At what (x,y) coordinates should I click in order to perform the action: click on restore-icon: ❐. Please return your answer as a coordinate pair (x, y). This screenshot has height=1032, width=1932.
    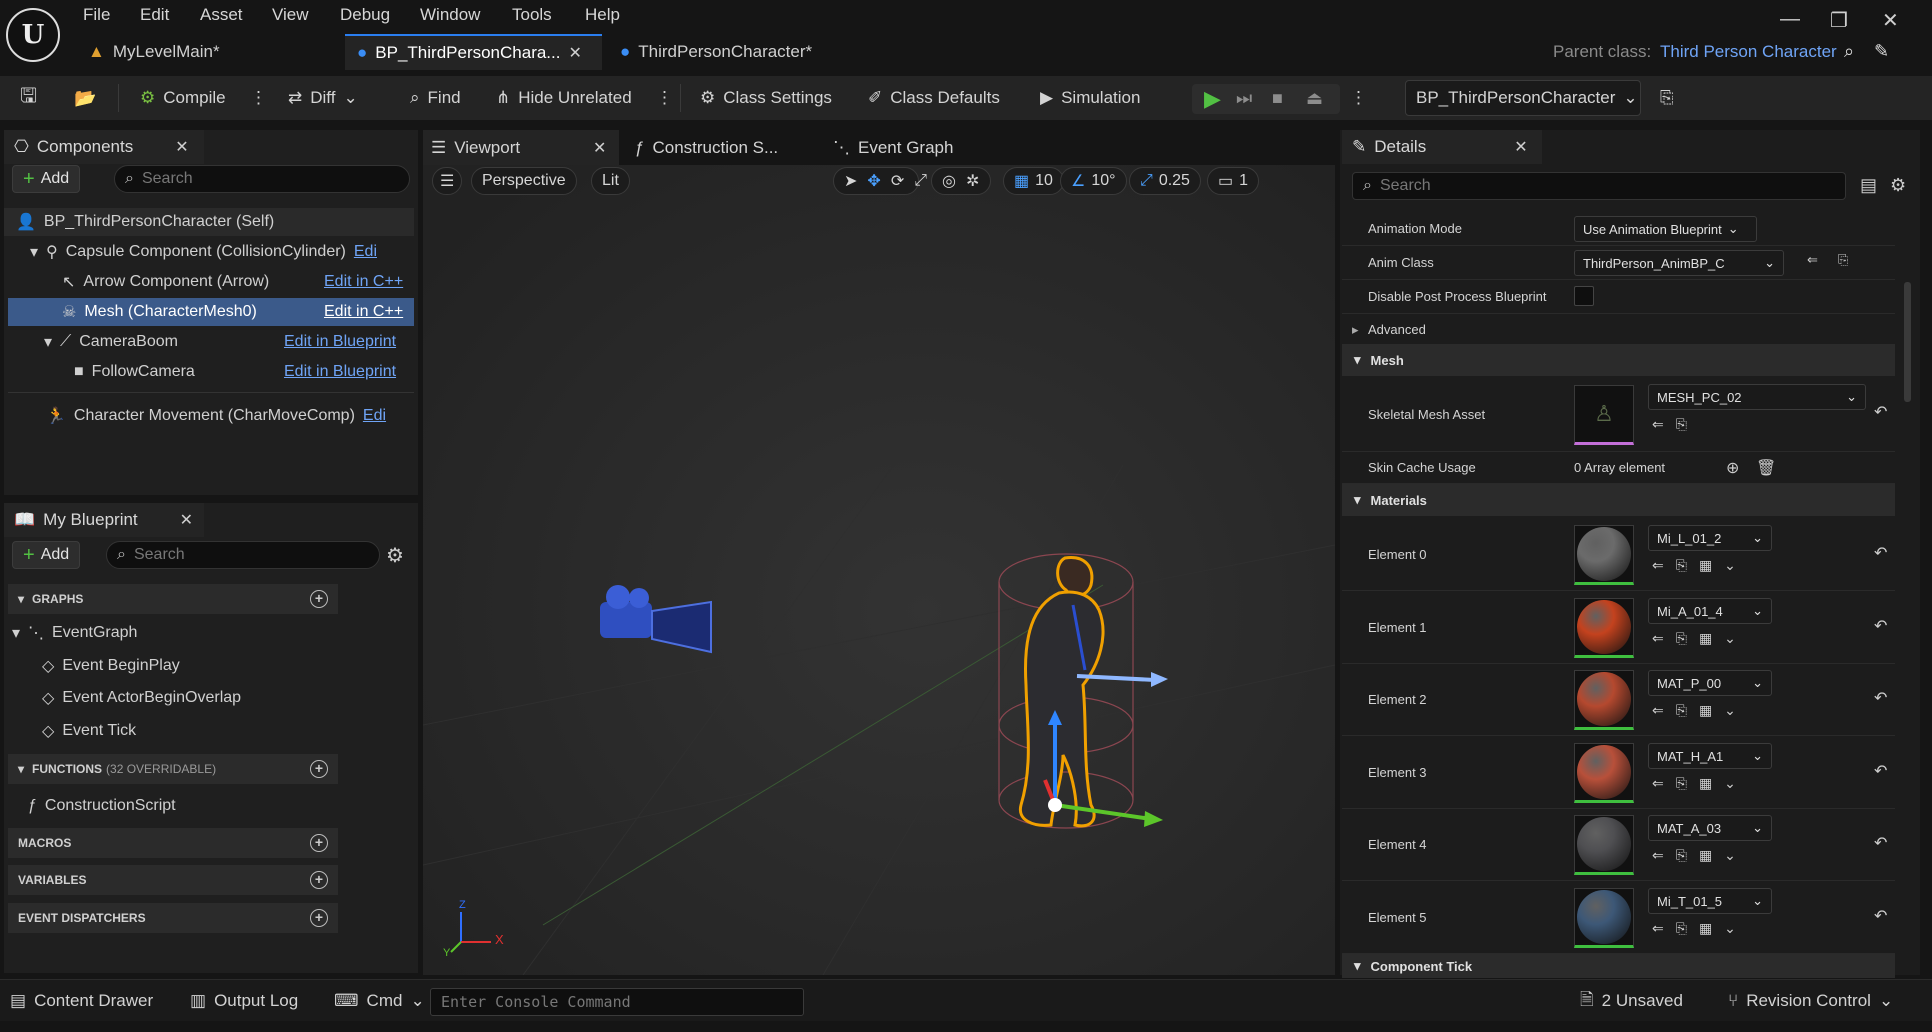
    Looking at the image, I should click on (1839, 20).